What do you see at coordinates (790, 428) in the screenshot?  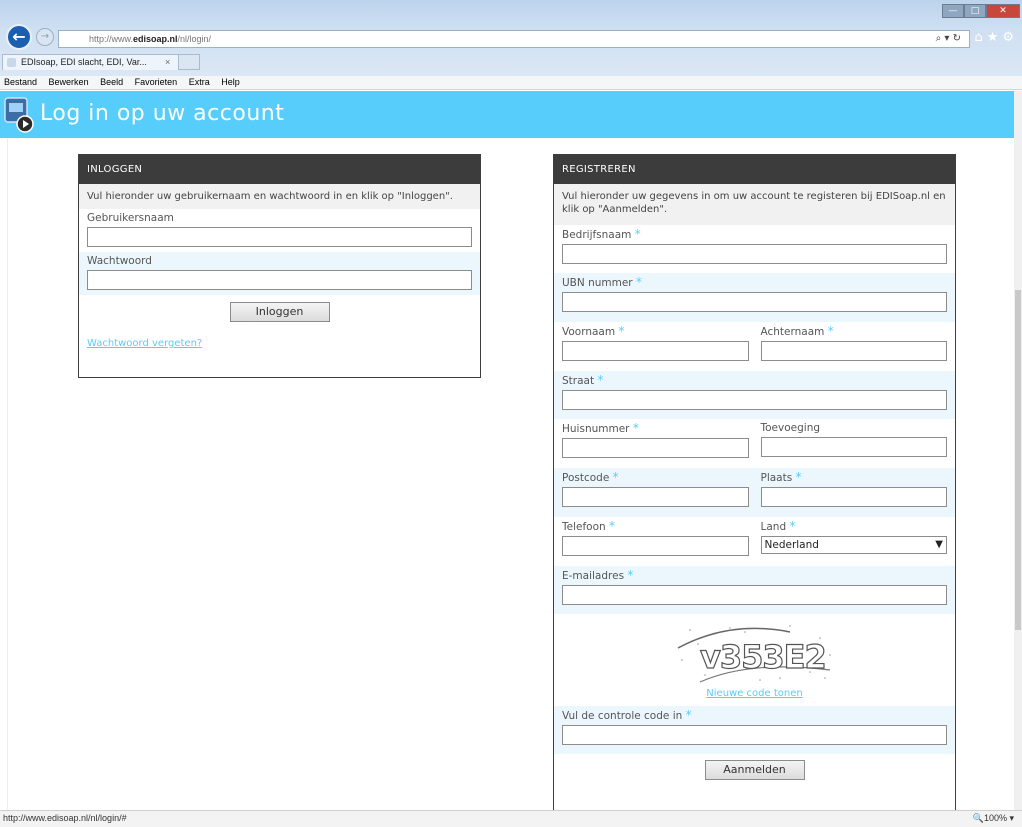 I see `addition-label: Toevoeging` at bounding box center [790, 428].